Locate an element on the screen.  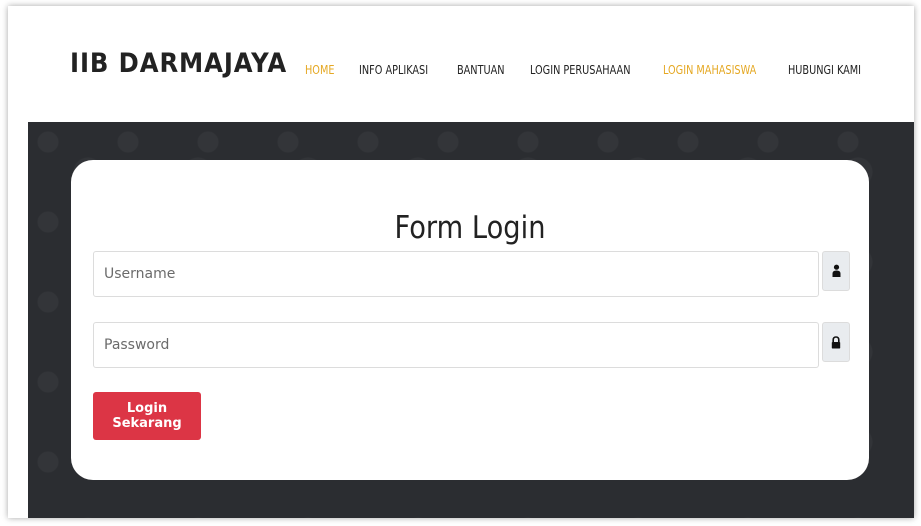
brand-logo: IIB DARMAJAYA is located at coordinates (178, 63).